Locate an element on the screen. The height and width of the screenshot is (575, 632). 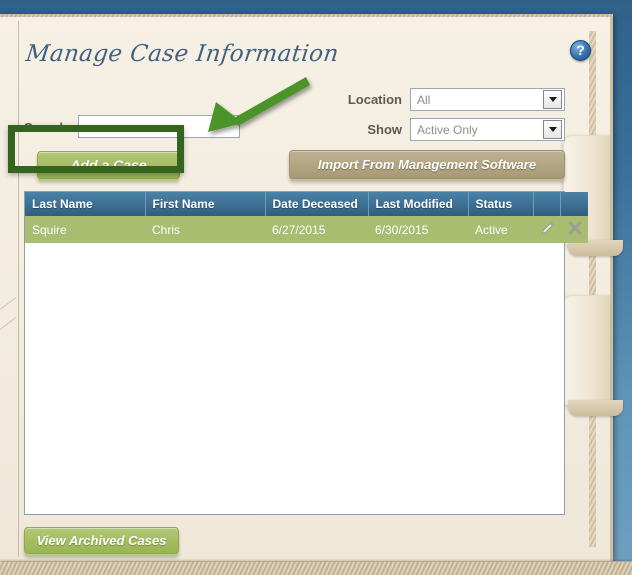
table-row: Squire Chris 6/27/2015 6/30/2015 Active is located at coordinates (306, 229).